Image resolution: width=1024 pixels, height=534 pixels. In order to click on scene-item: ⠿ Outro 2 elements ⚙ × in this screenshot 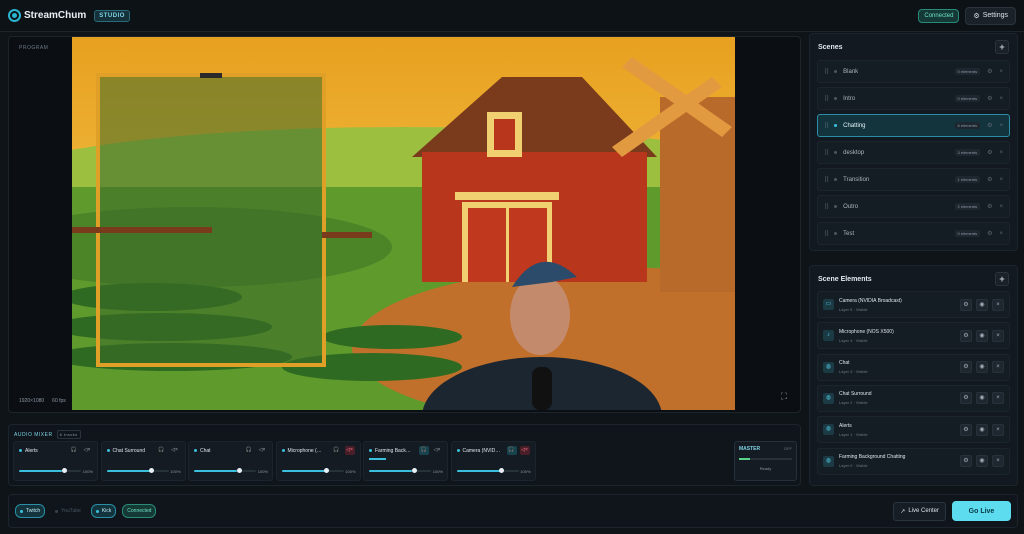, I will do `click(913, 206)`.